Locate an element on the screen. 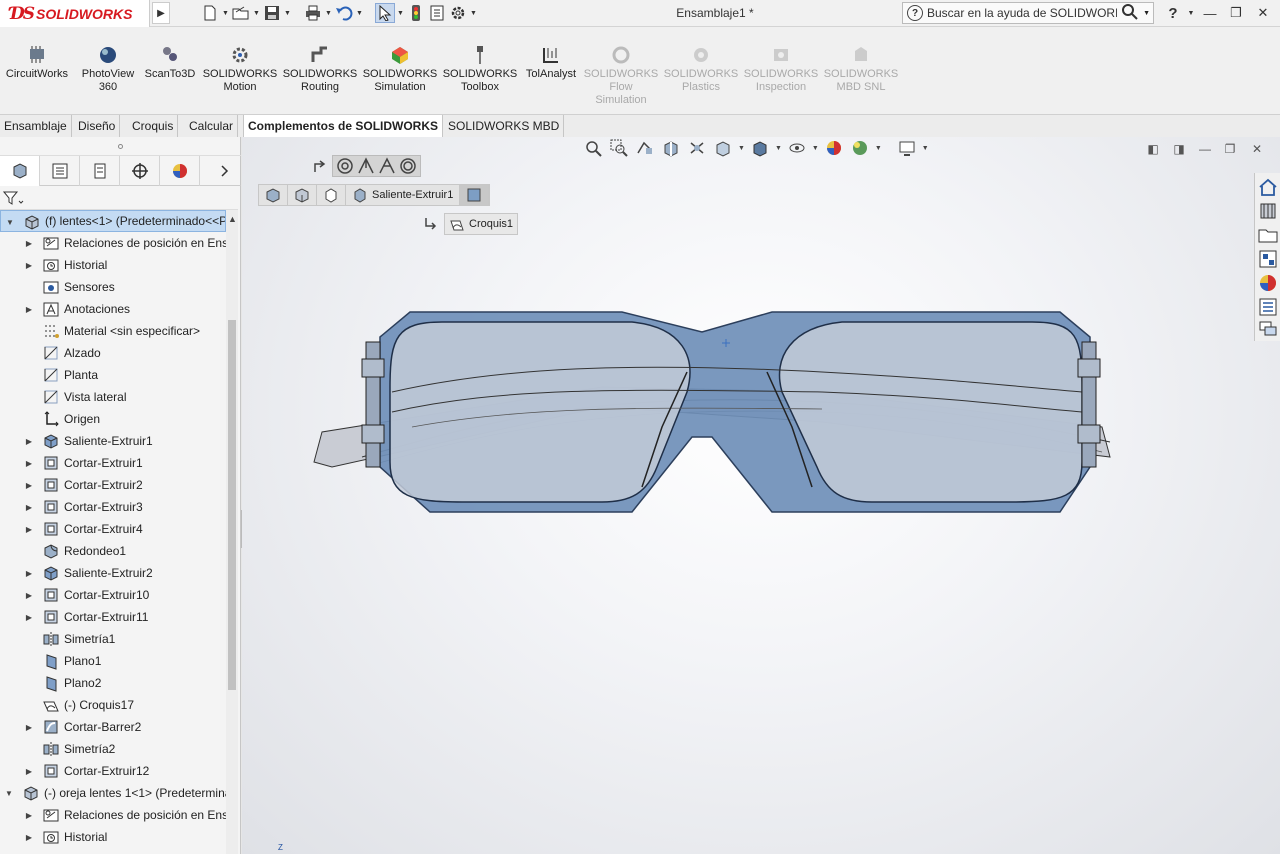 This screenshot has height=854, width=1280. concentric-icon is located at coordinates (345, 166).